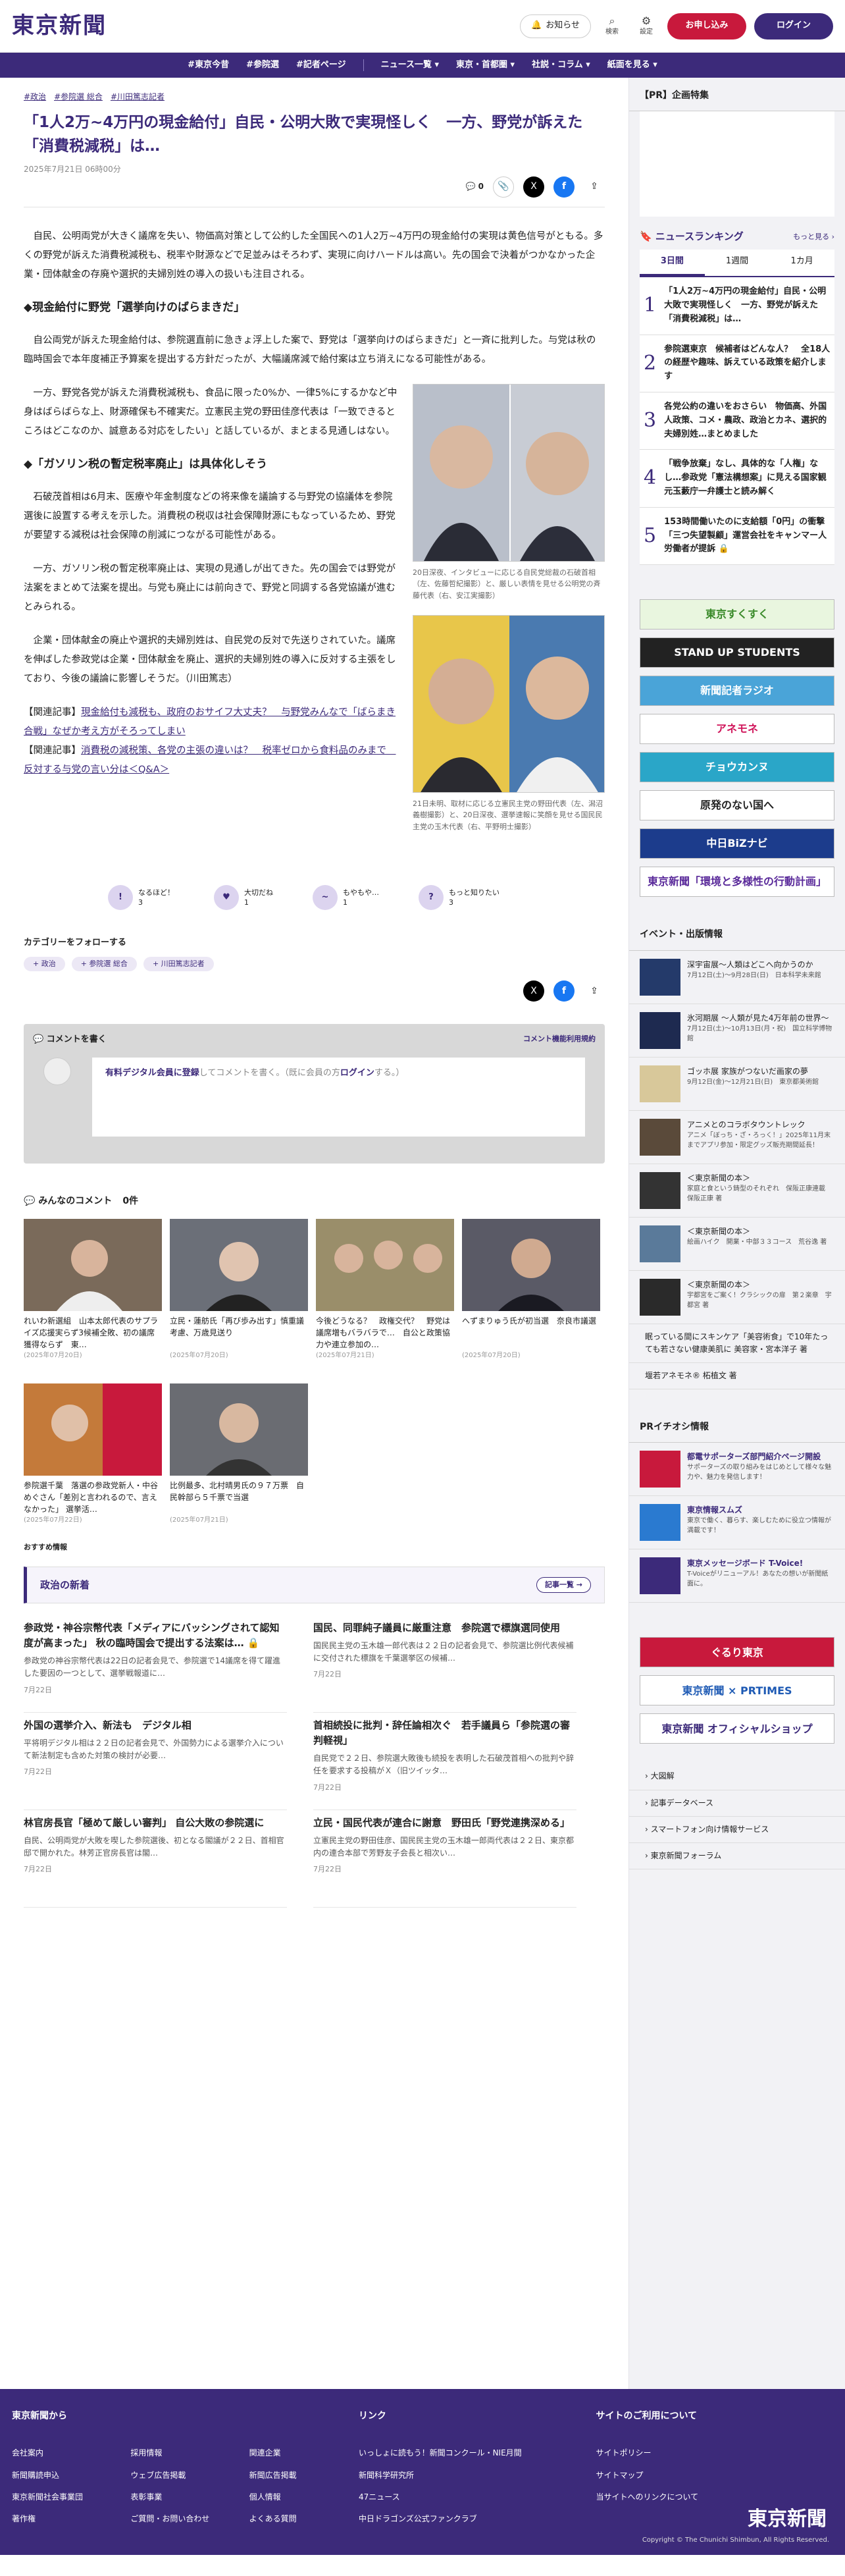 The width and height of the screenshot is (845, 2576). I want to click on tag-link: #政治, so click(35, 97).